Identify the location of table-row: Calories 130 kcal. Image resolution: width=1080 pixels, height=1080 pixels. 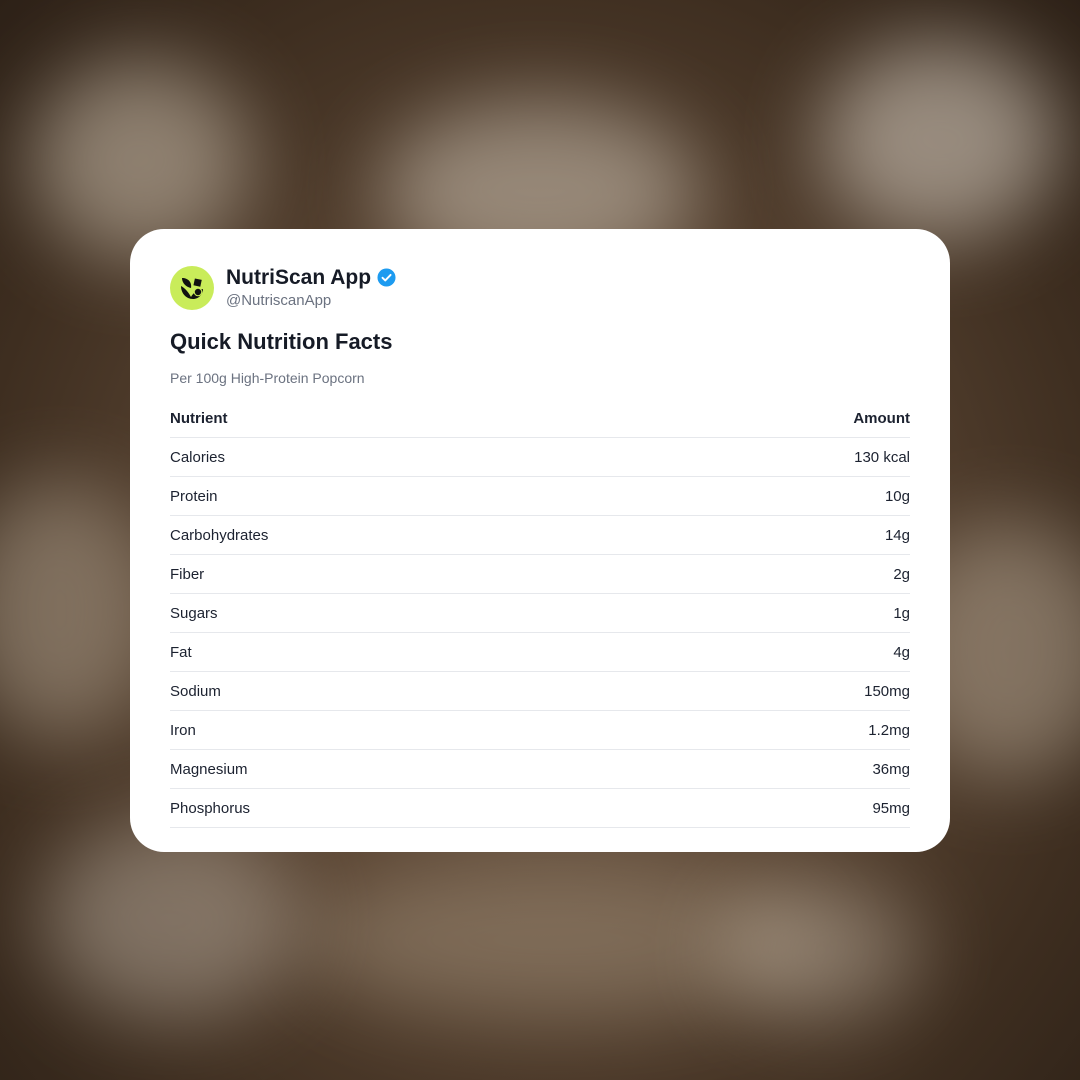
(540, 457).